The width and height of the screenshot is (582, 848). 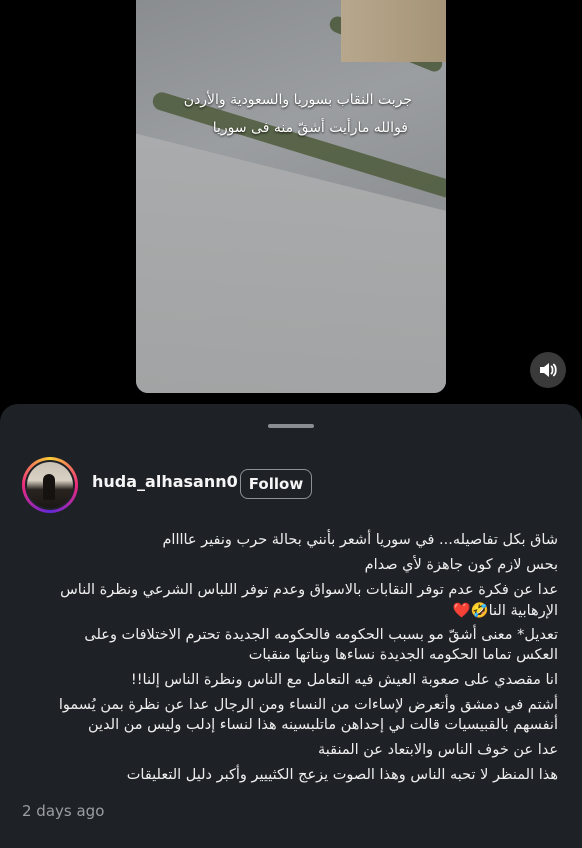 I want to click on caption-line: بحس لازم كون جاهزة لأي صدام, so click(x=461, y=565).